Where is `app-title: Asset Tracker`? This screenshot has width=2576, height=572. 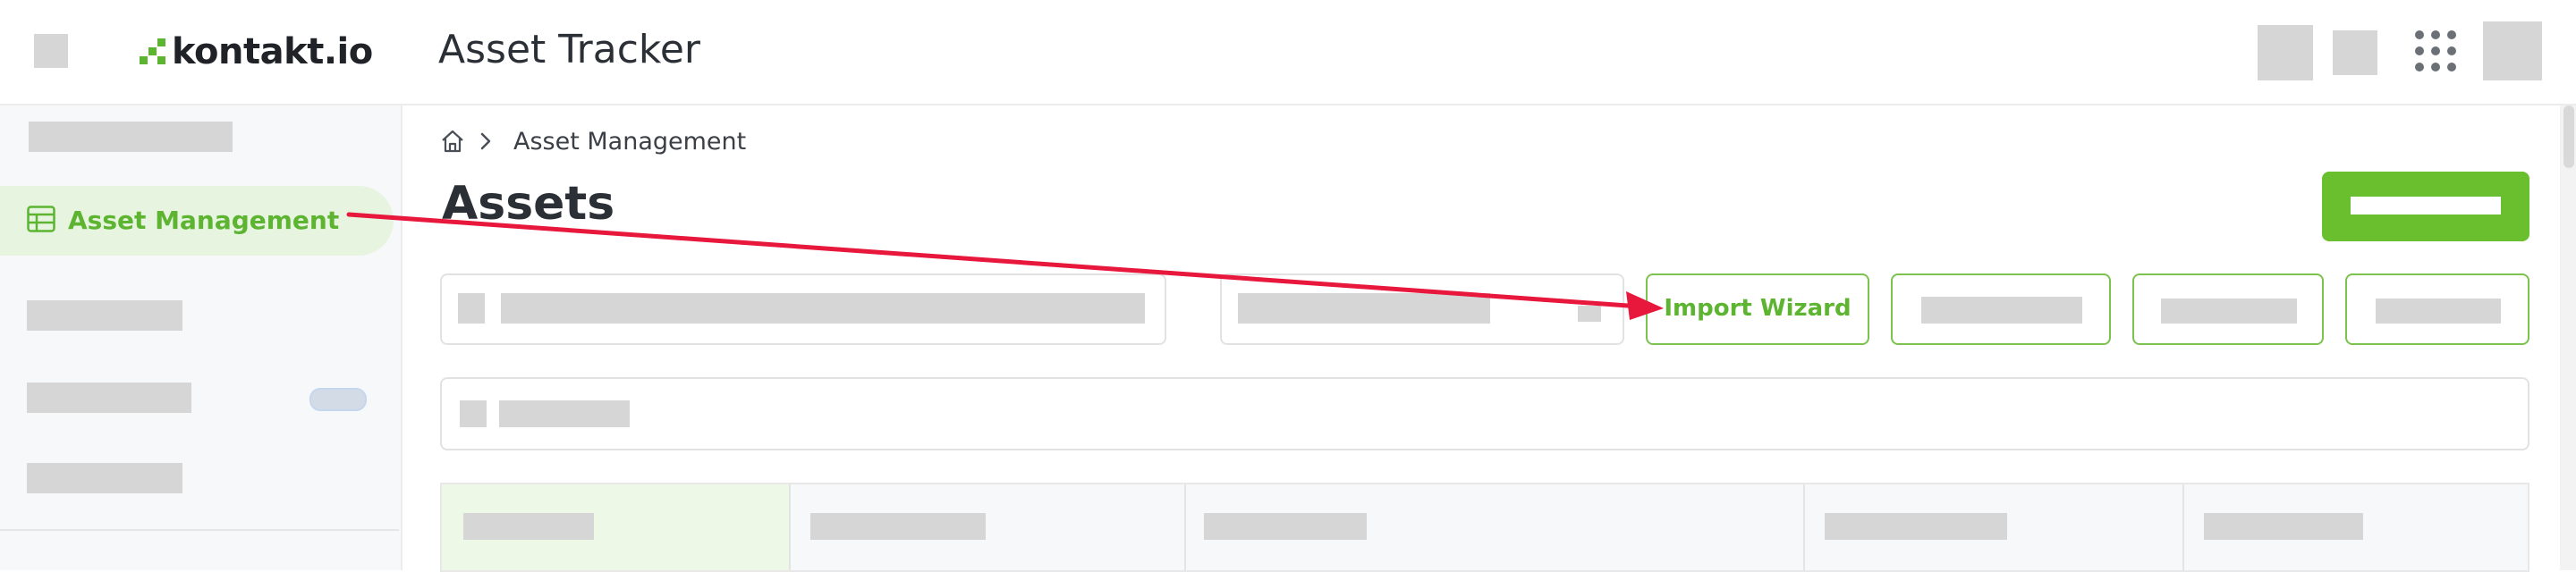
app-title: Asset Tracker is located at coordinates (569, 50).